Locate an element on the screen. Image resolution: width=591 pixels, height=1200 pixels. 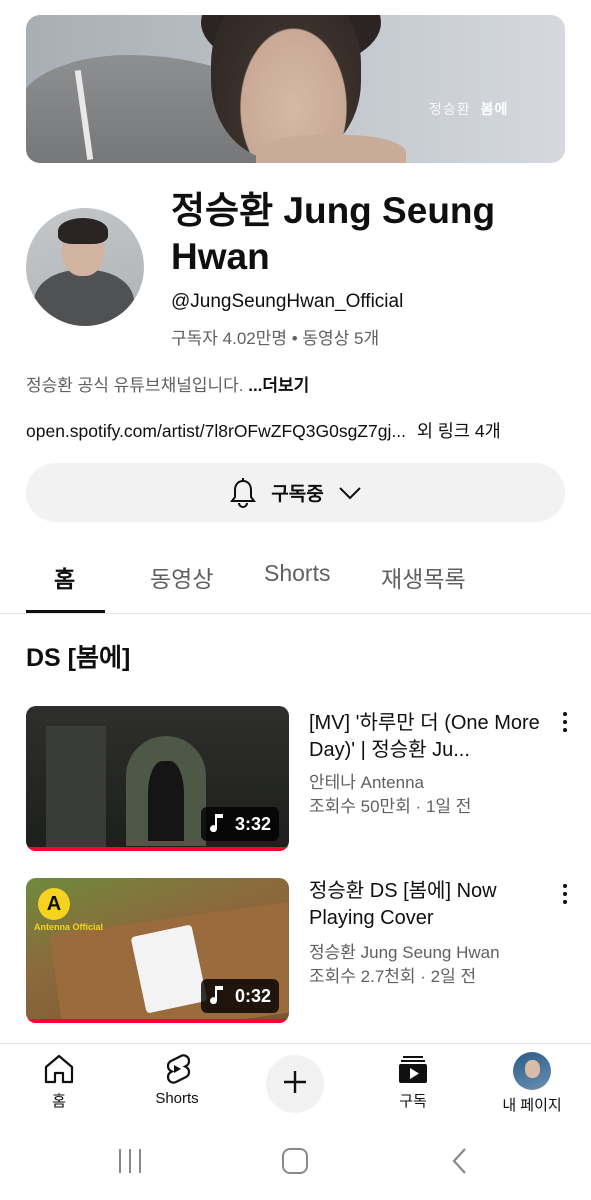
nav-home: 홈 is located at coordinates (59, 1081).